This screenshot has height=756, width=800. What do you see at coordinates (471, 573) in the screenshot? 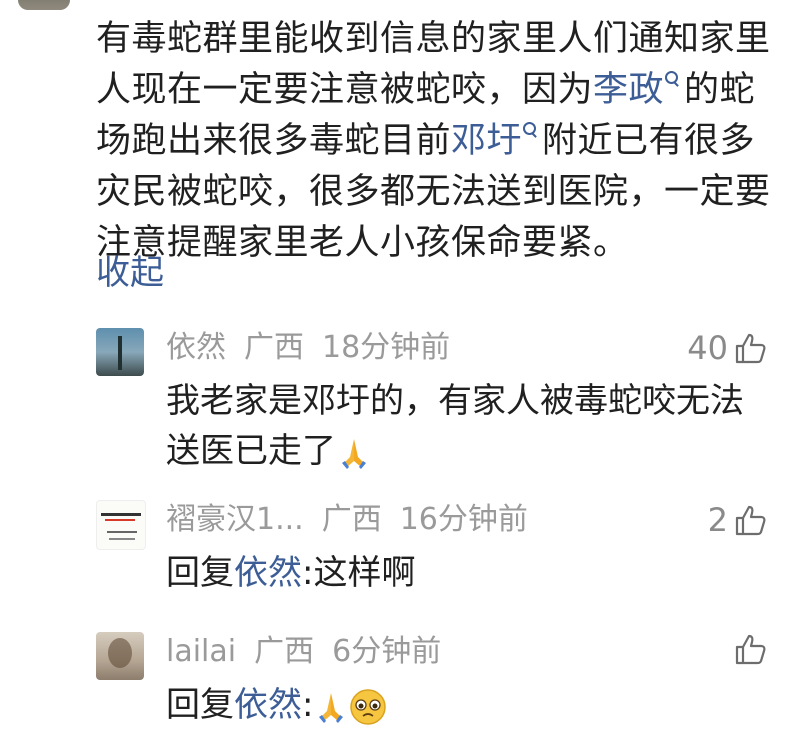
I see `comment-text: 回复依然:这样啊` at bounding box center [471, 573].